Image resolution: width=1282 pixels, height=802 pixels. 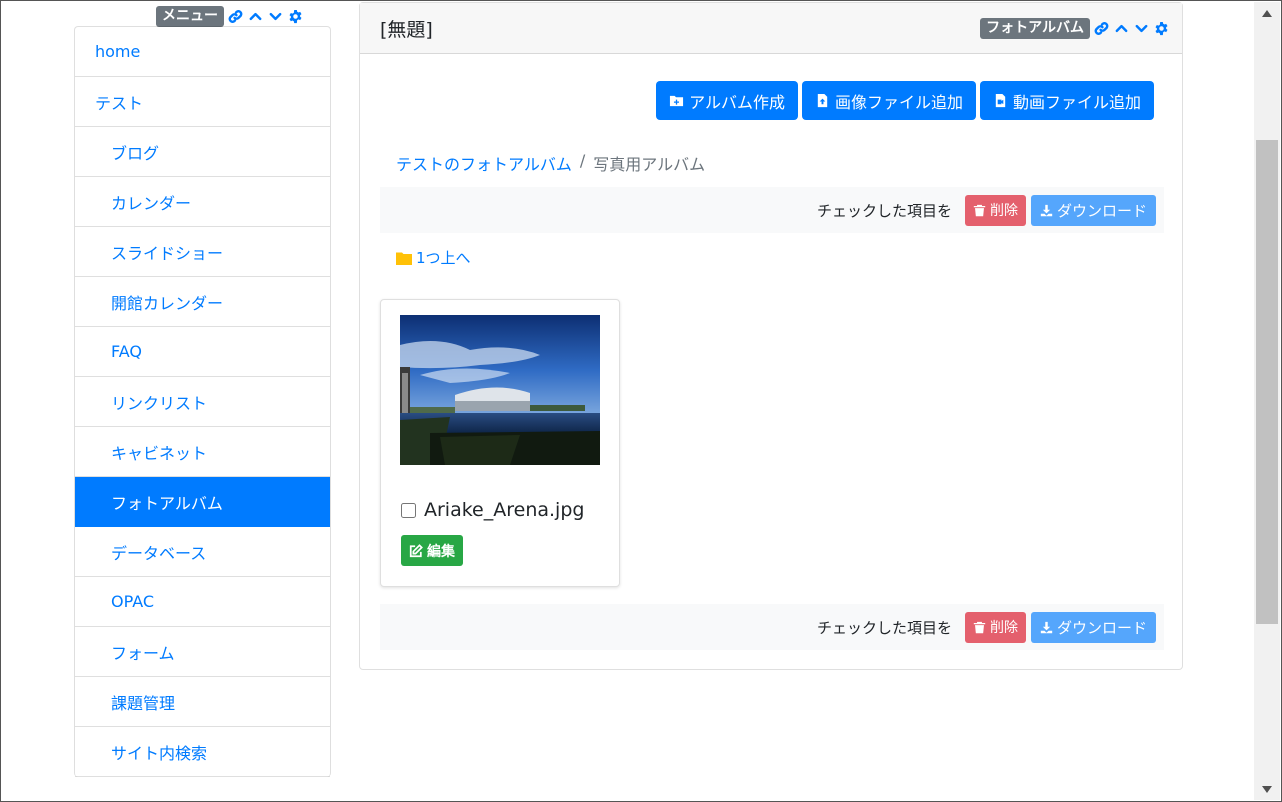 What do you see at coordinates (202, 652) in the screenshot?
I see `menu-item-form: フォーム` at bounding box center [202, 652].